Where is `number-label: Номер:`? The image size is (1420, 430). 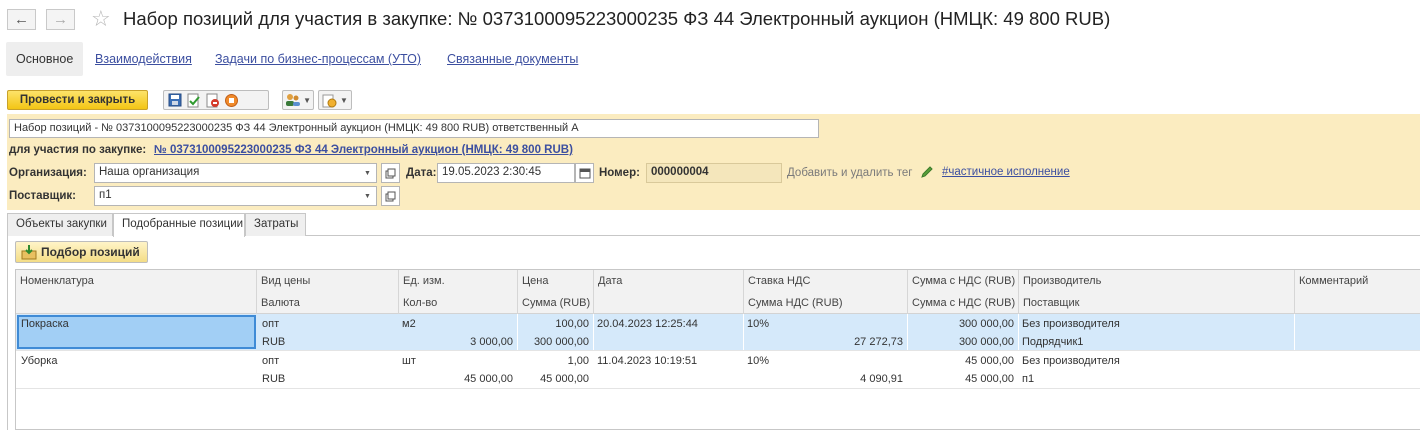
number-label: Номер: is located at coordinates (619, 173).